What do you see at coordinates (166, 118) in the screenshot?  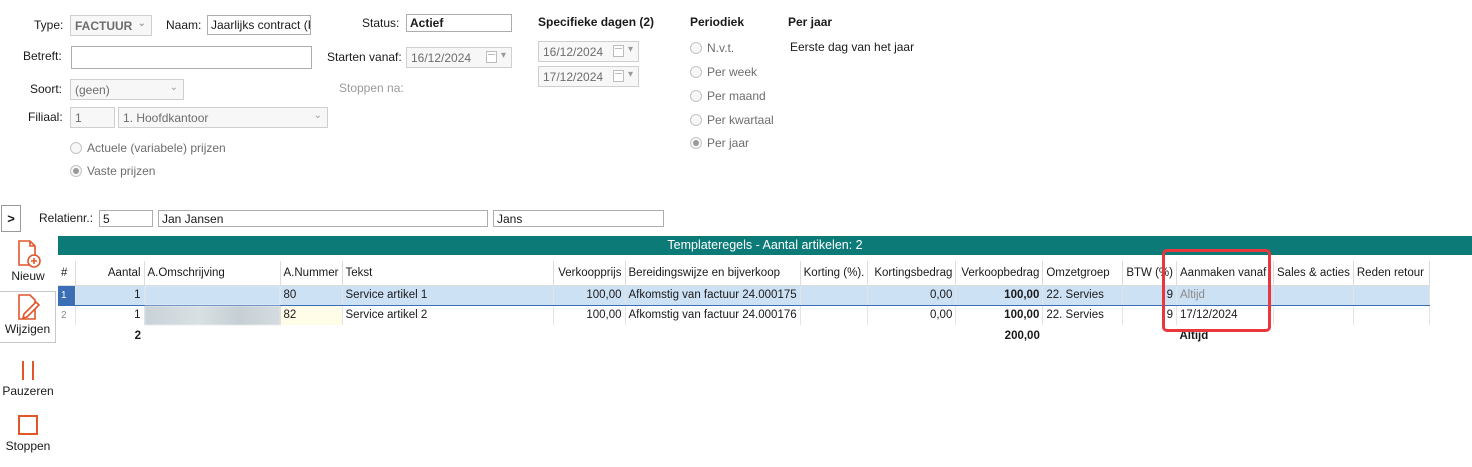 I see `filiaal-value: 1. Hoofdkantoor` at bounding box center [166, 118].